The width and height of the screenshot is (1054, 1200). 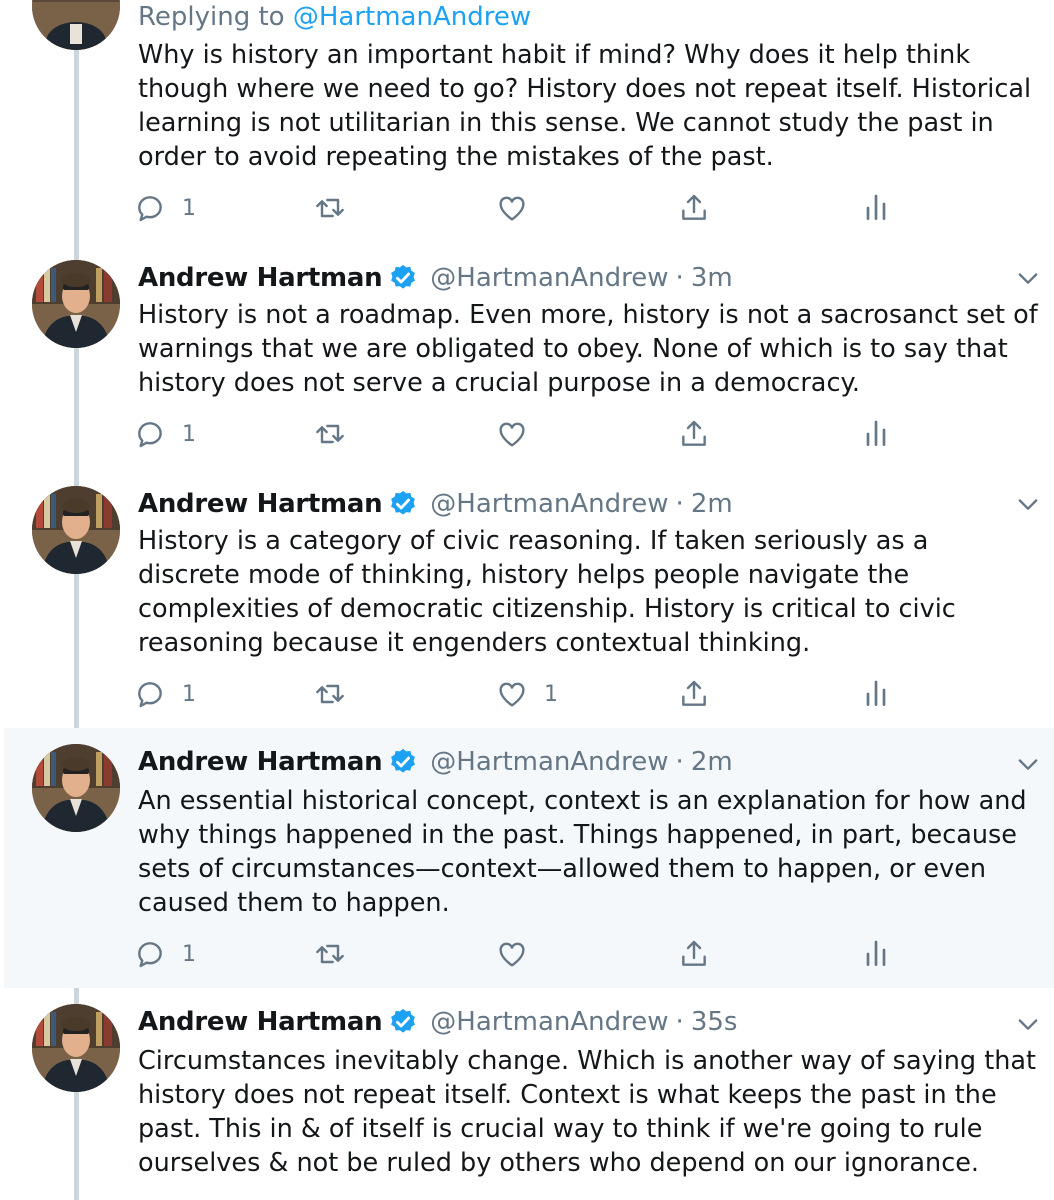 I want to click on tweet-timestamp: 3m, so click(x=712, y=278).